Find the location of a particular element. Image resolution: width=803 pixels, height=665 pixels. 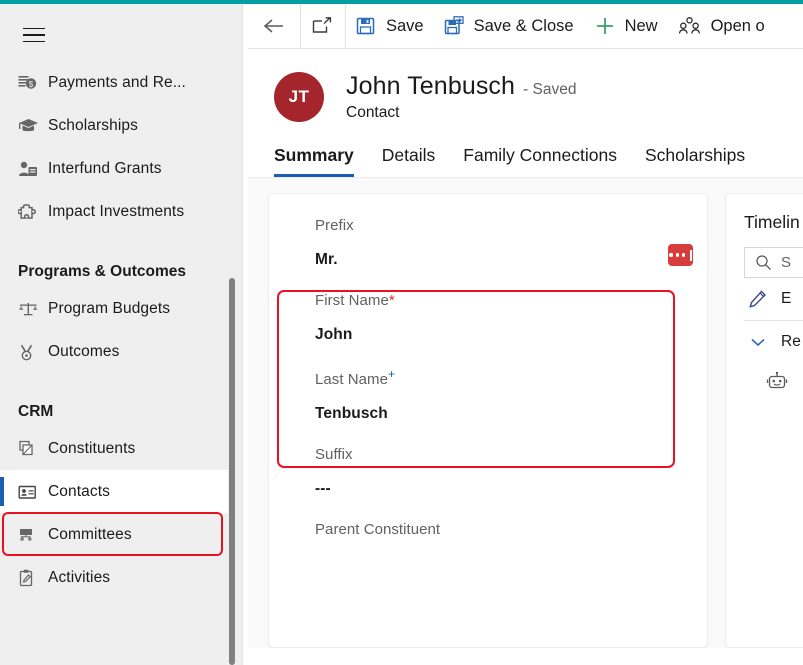

site-map-toggle-button is located at coordinates (34, 35).